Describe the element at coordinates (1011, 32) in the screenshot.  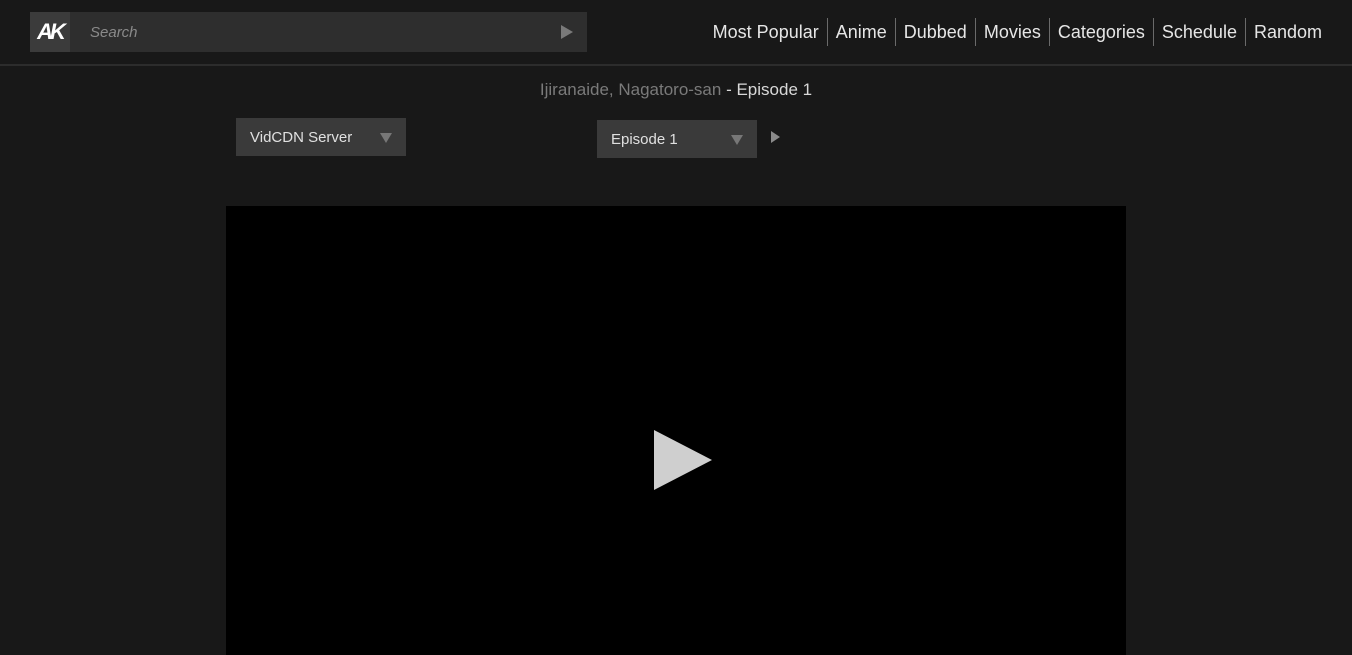
I see `nav-movies: Movies` at that location.